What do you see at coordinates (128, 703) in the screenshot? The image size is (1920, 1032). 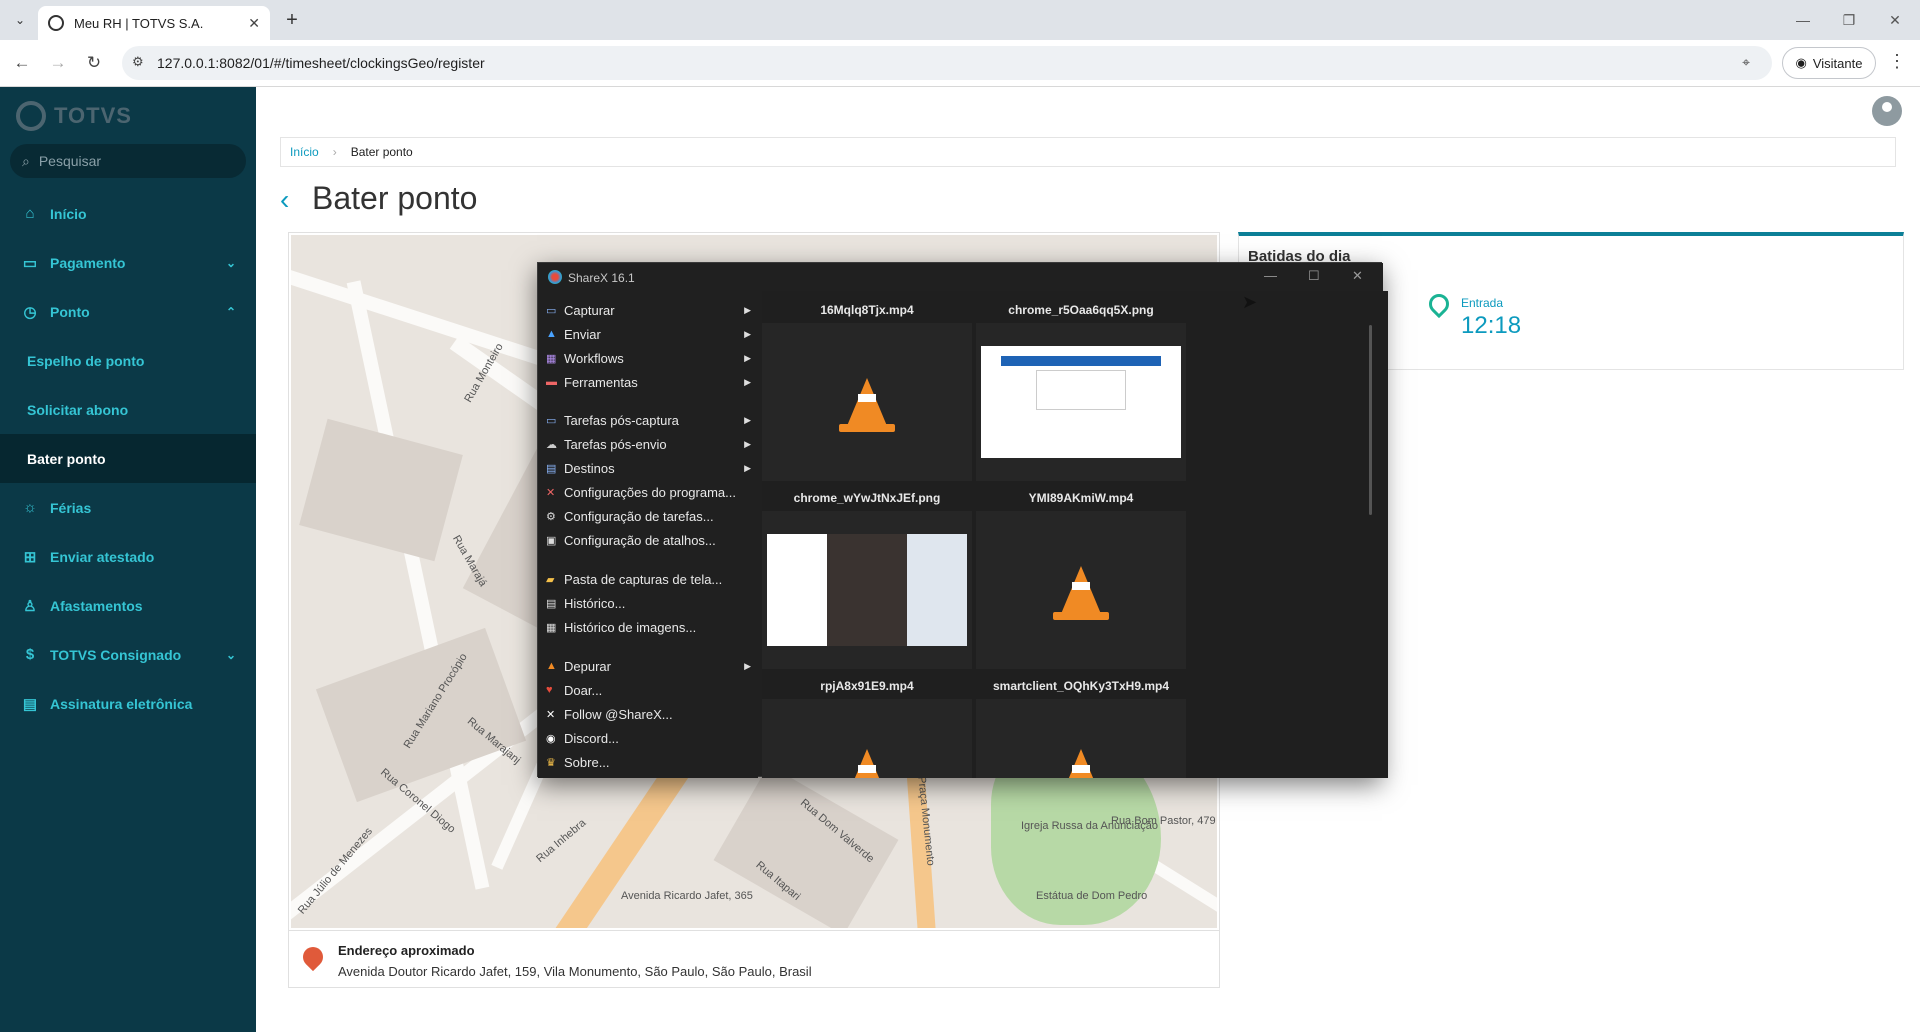 I see `sidebar-item-assinatura-eletronica: ▤ Assinatura eletrônica` at bounding box center [128, 703].